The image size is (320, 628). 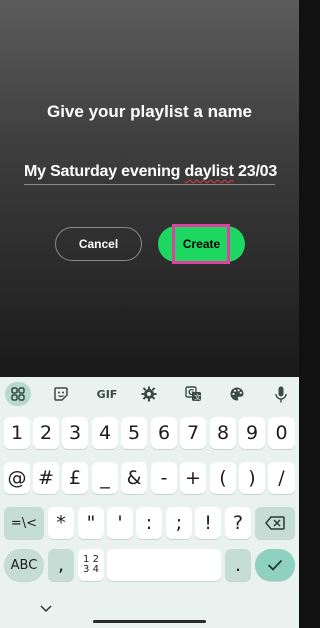 I want to click on svg-text: 文, so click(x=197, y=397).